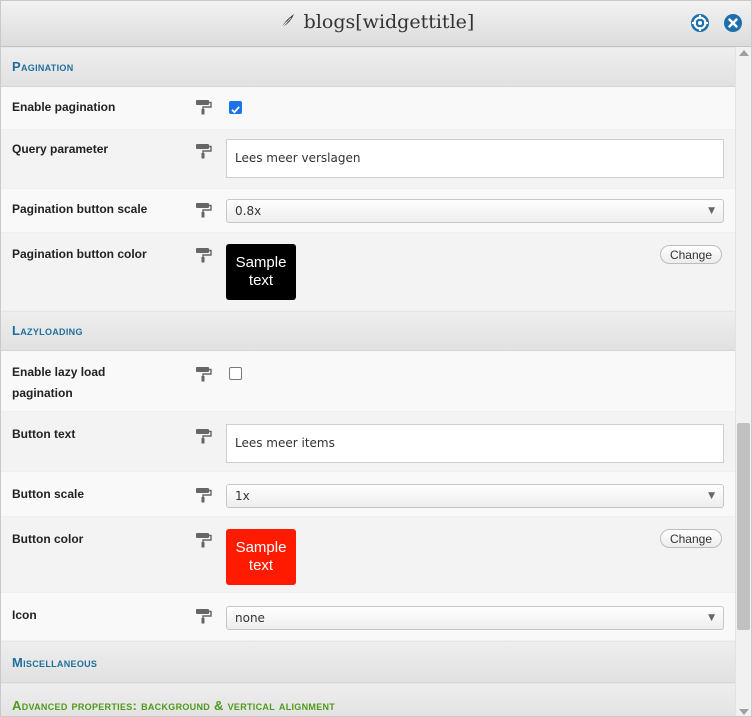 The image size is (752, 717). Describe the element at coordinates (475, 158) in the screenshot. I see `query-parameter-input: Lees meer verslagen` at that location.